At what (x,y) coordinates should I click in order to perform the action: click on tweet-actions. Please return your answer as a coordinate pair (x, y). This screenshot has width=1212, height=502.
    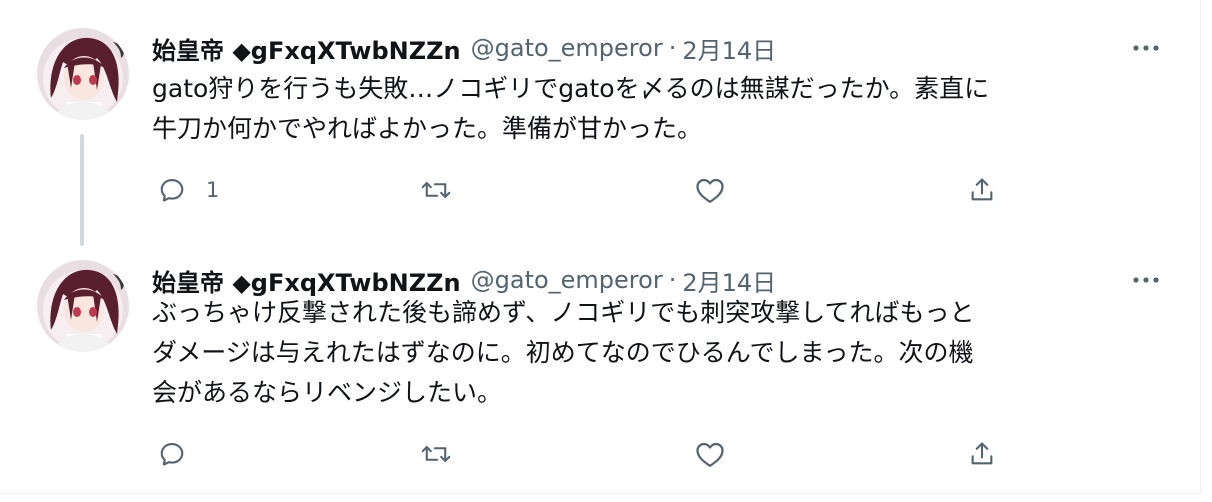
    Looking at the image, I should click on (585, 454).